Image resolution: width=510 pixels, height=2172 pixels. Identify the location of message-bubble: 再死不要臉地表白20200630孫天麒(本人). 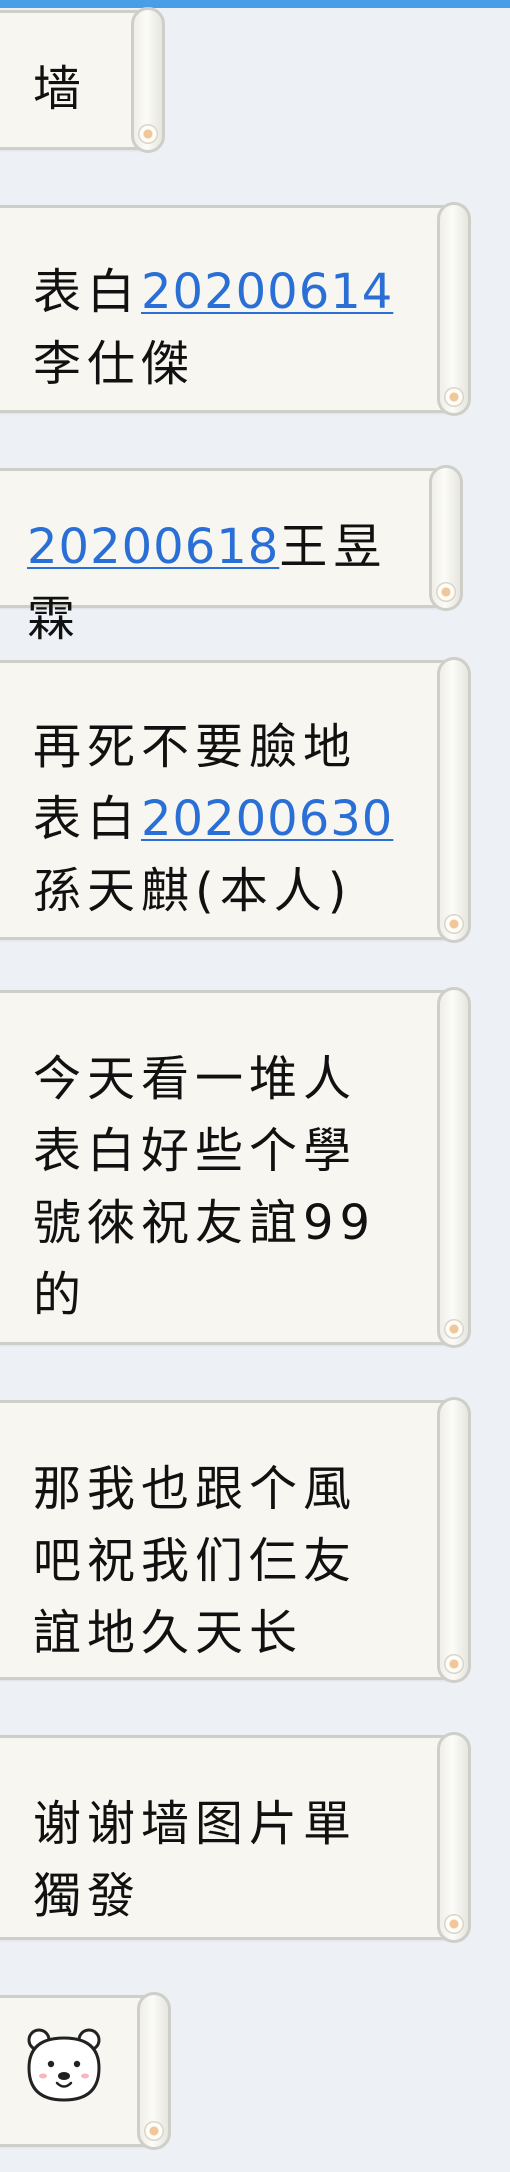
(235, 800).